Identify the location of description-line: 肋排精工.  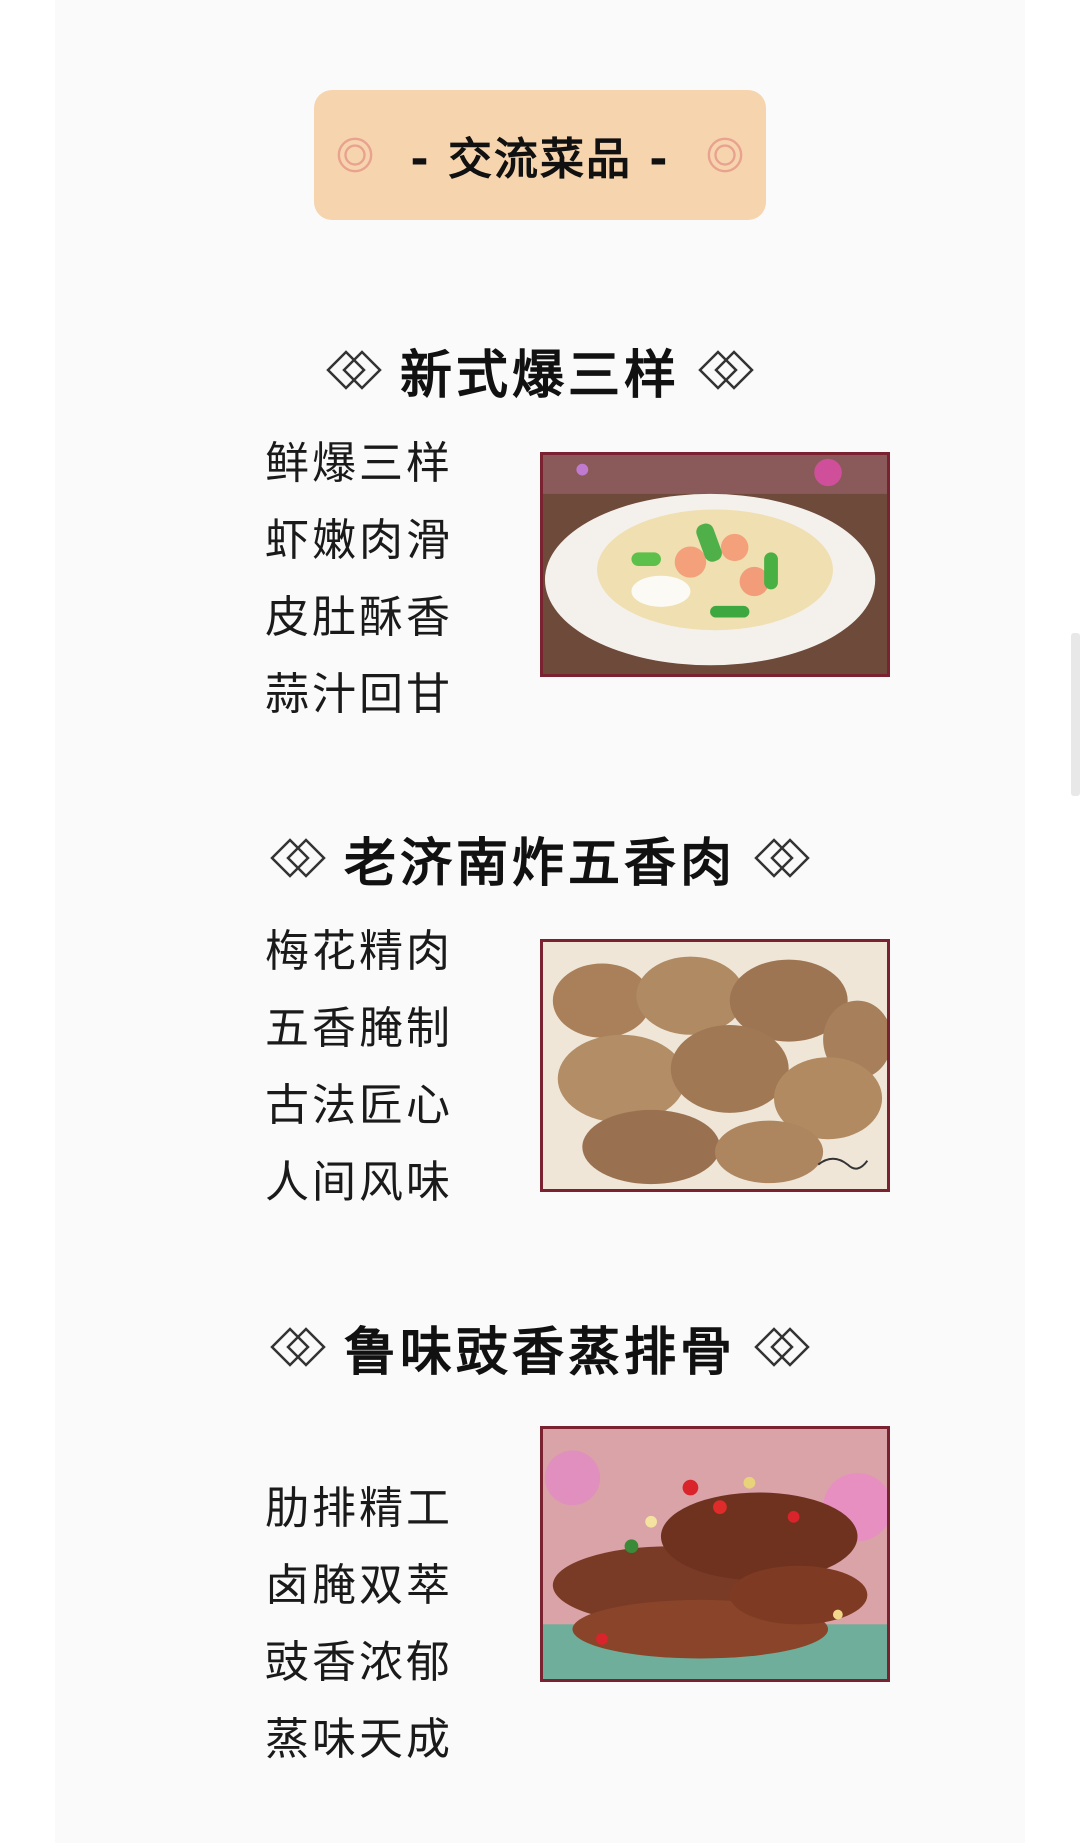
(359, 1508).